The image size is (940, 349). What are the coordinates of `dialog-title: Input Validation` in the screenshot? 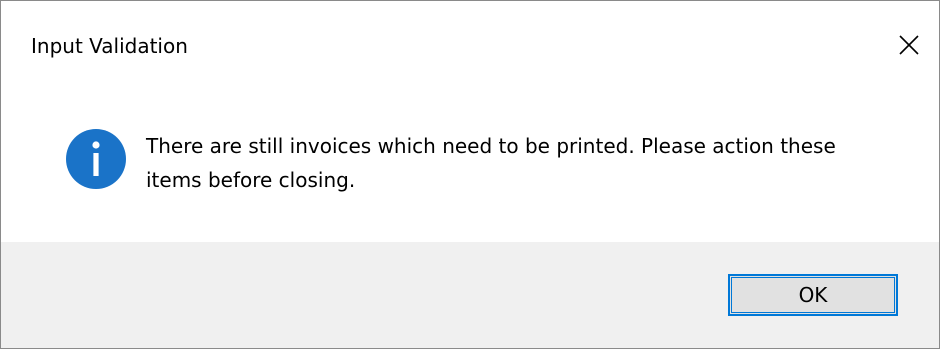 It's located at (109, 46).